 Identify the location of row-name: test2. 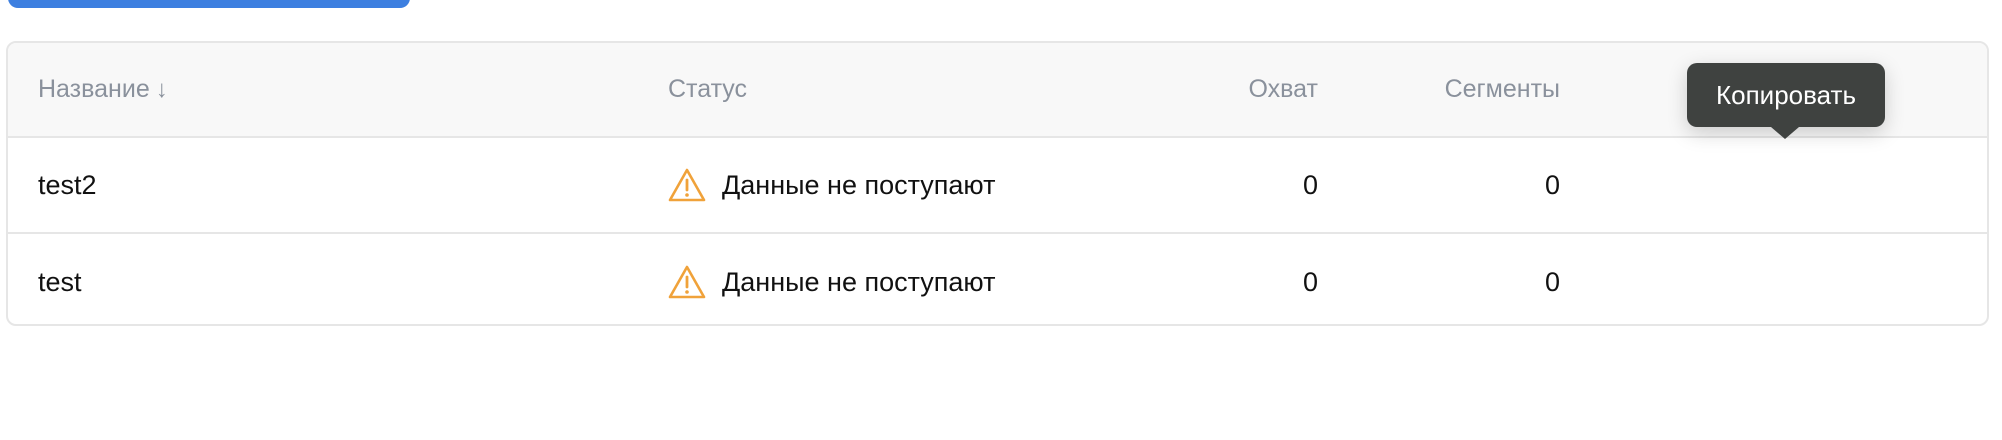
(67, 184).